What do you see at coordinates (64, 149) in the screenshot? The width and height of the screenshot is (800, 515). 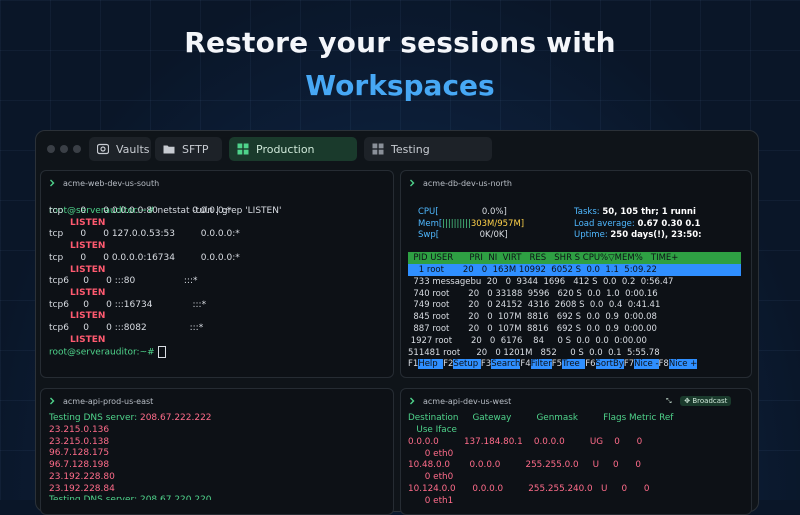 I see `window-minimize-button` at bounding box center [64, 149].